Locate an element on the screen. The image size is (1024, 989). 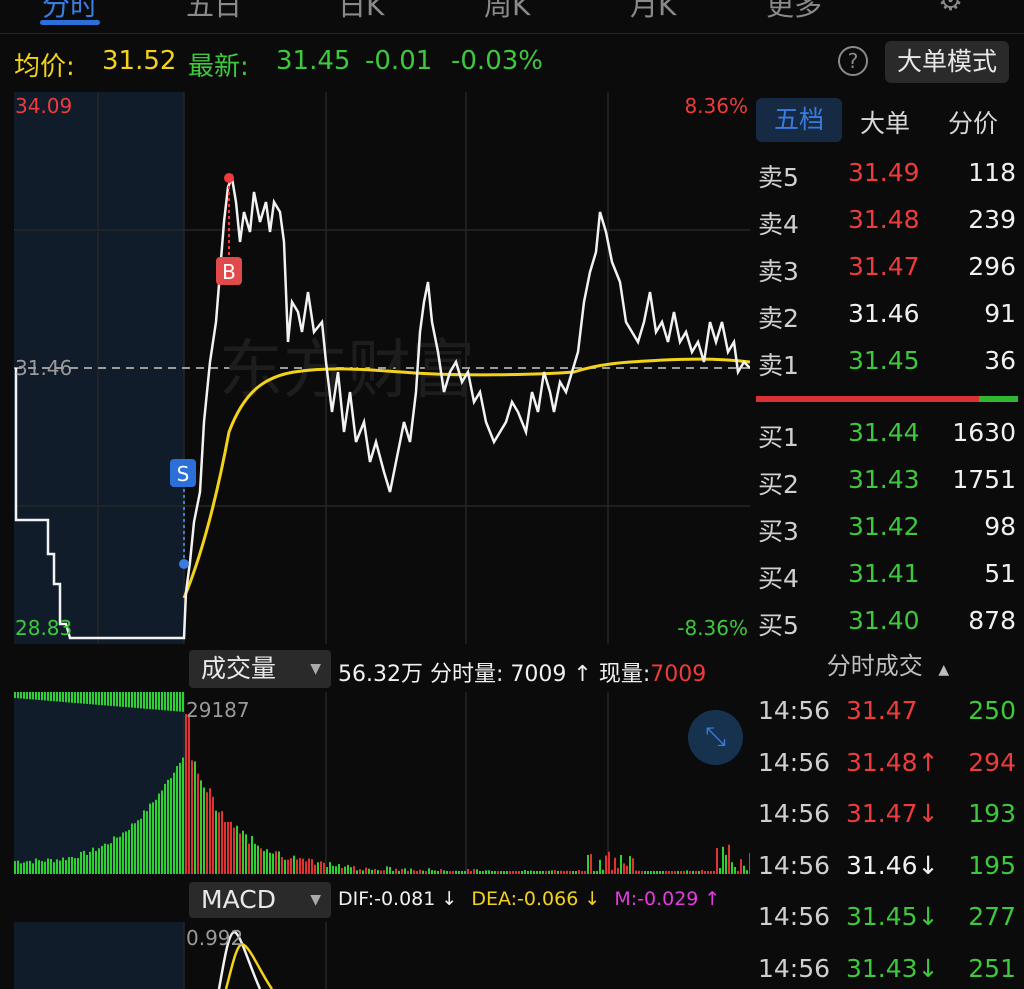
buy-marker-dot is located at coordinates (229, 178).